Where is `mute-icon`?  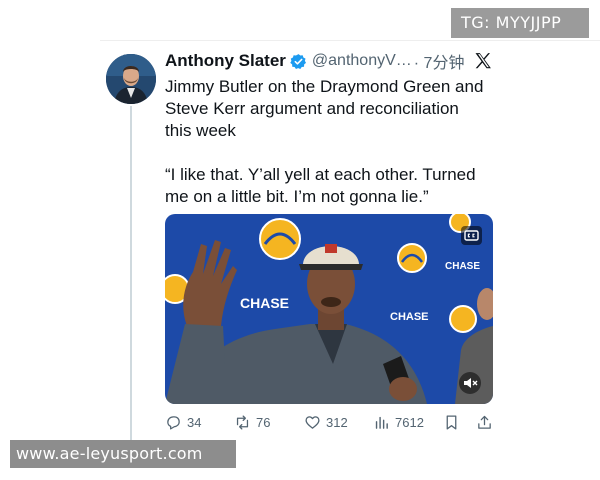 mute-icon is located at coordinates (470, 383).